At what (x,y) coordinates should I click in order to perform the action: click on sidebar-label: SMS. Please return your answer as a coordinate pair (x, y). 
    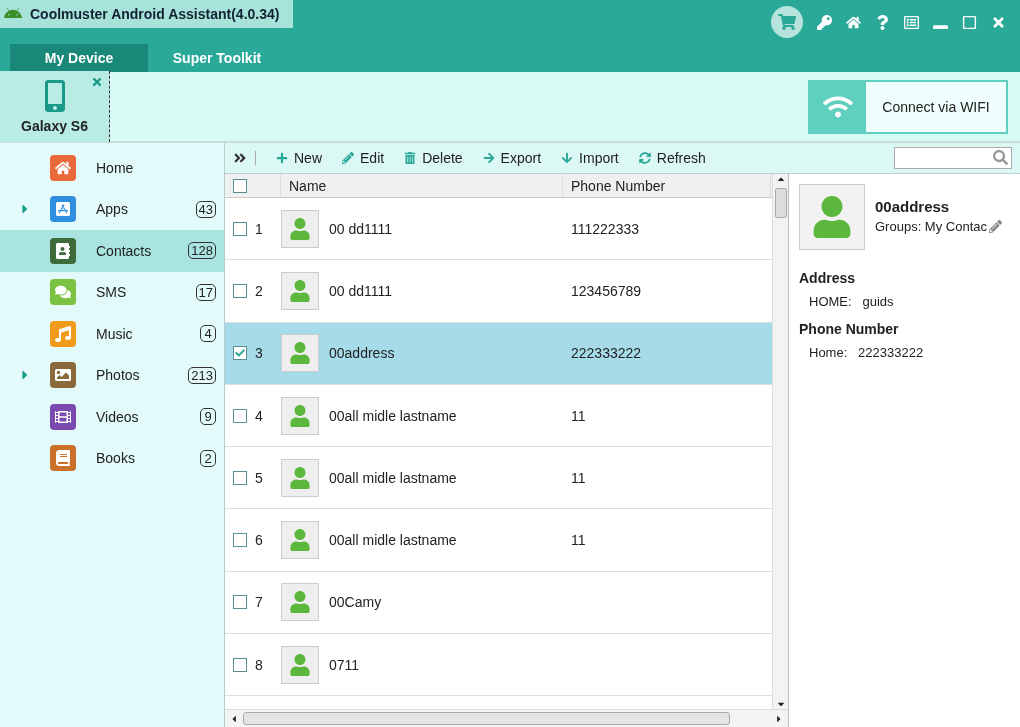
    Looking at the image, I should click on (112, 292).